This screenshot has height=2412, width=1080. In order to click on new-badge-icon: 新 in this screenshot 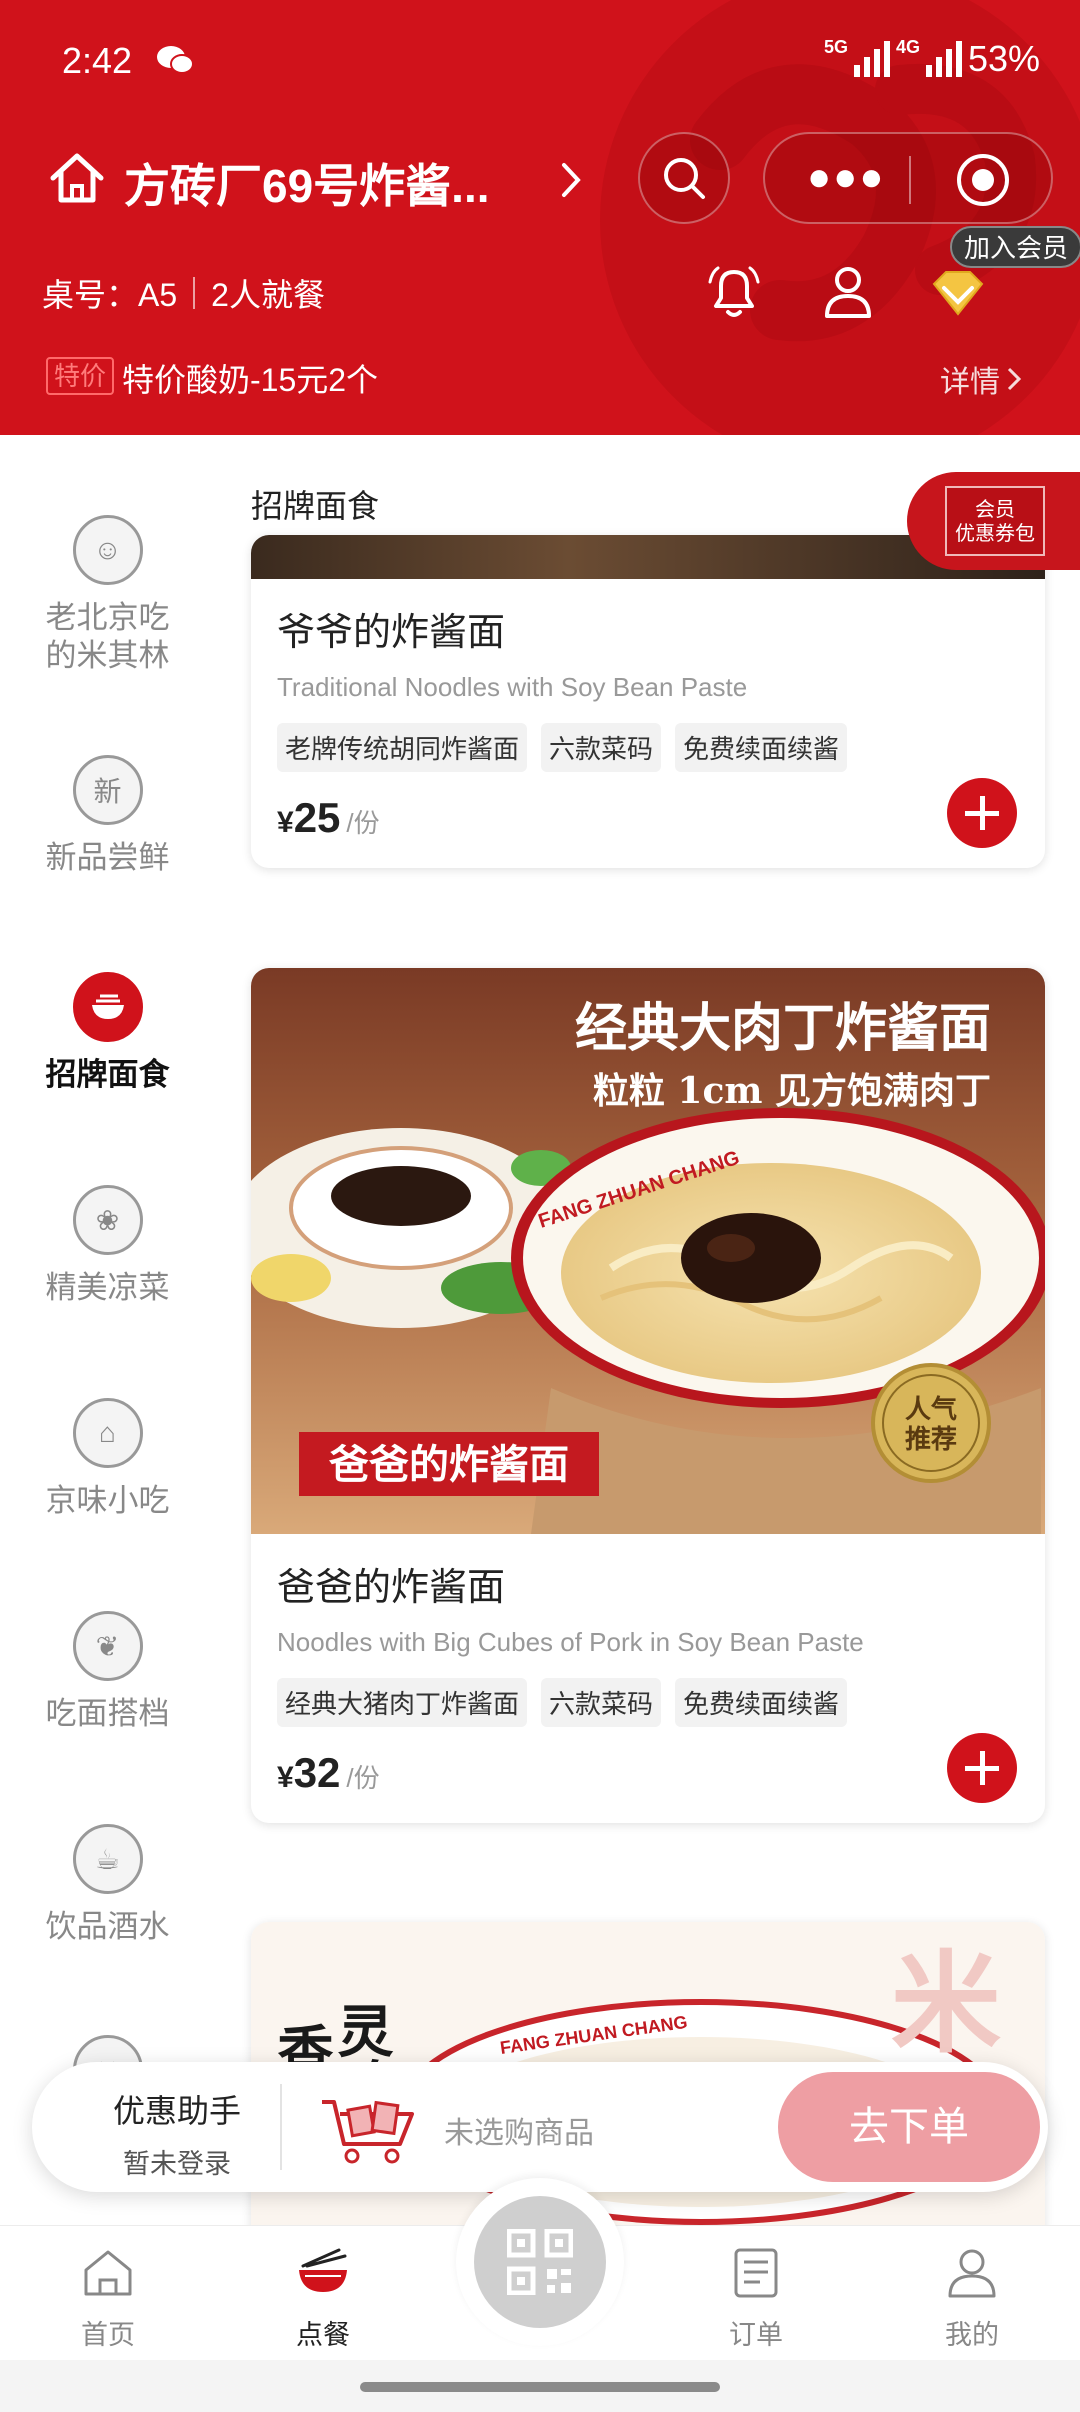, I will do `click(107, 790)`.